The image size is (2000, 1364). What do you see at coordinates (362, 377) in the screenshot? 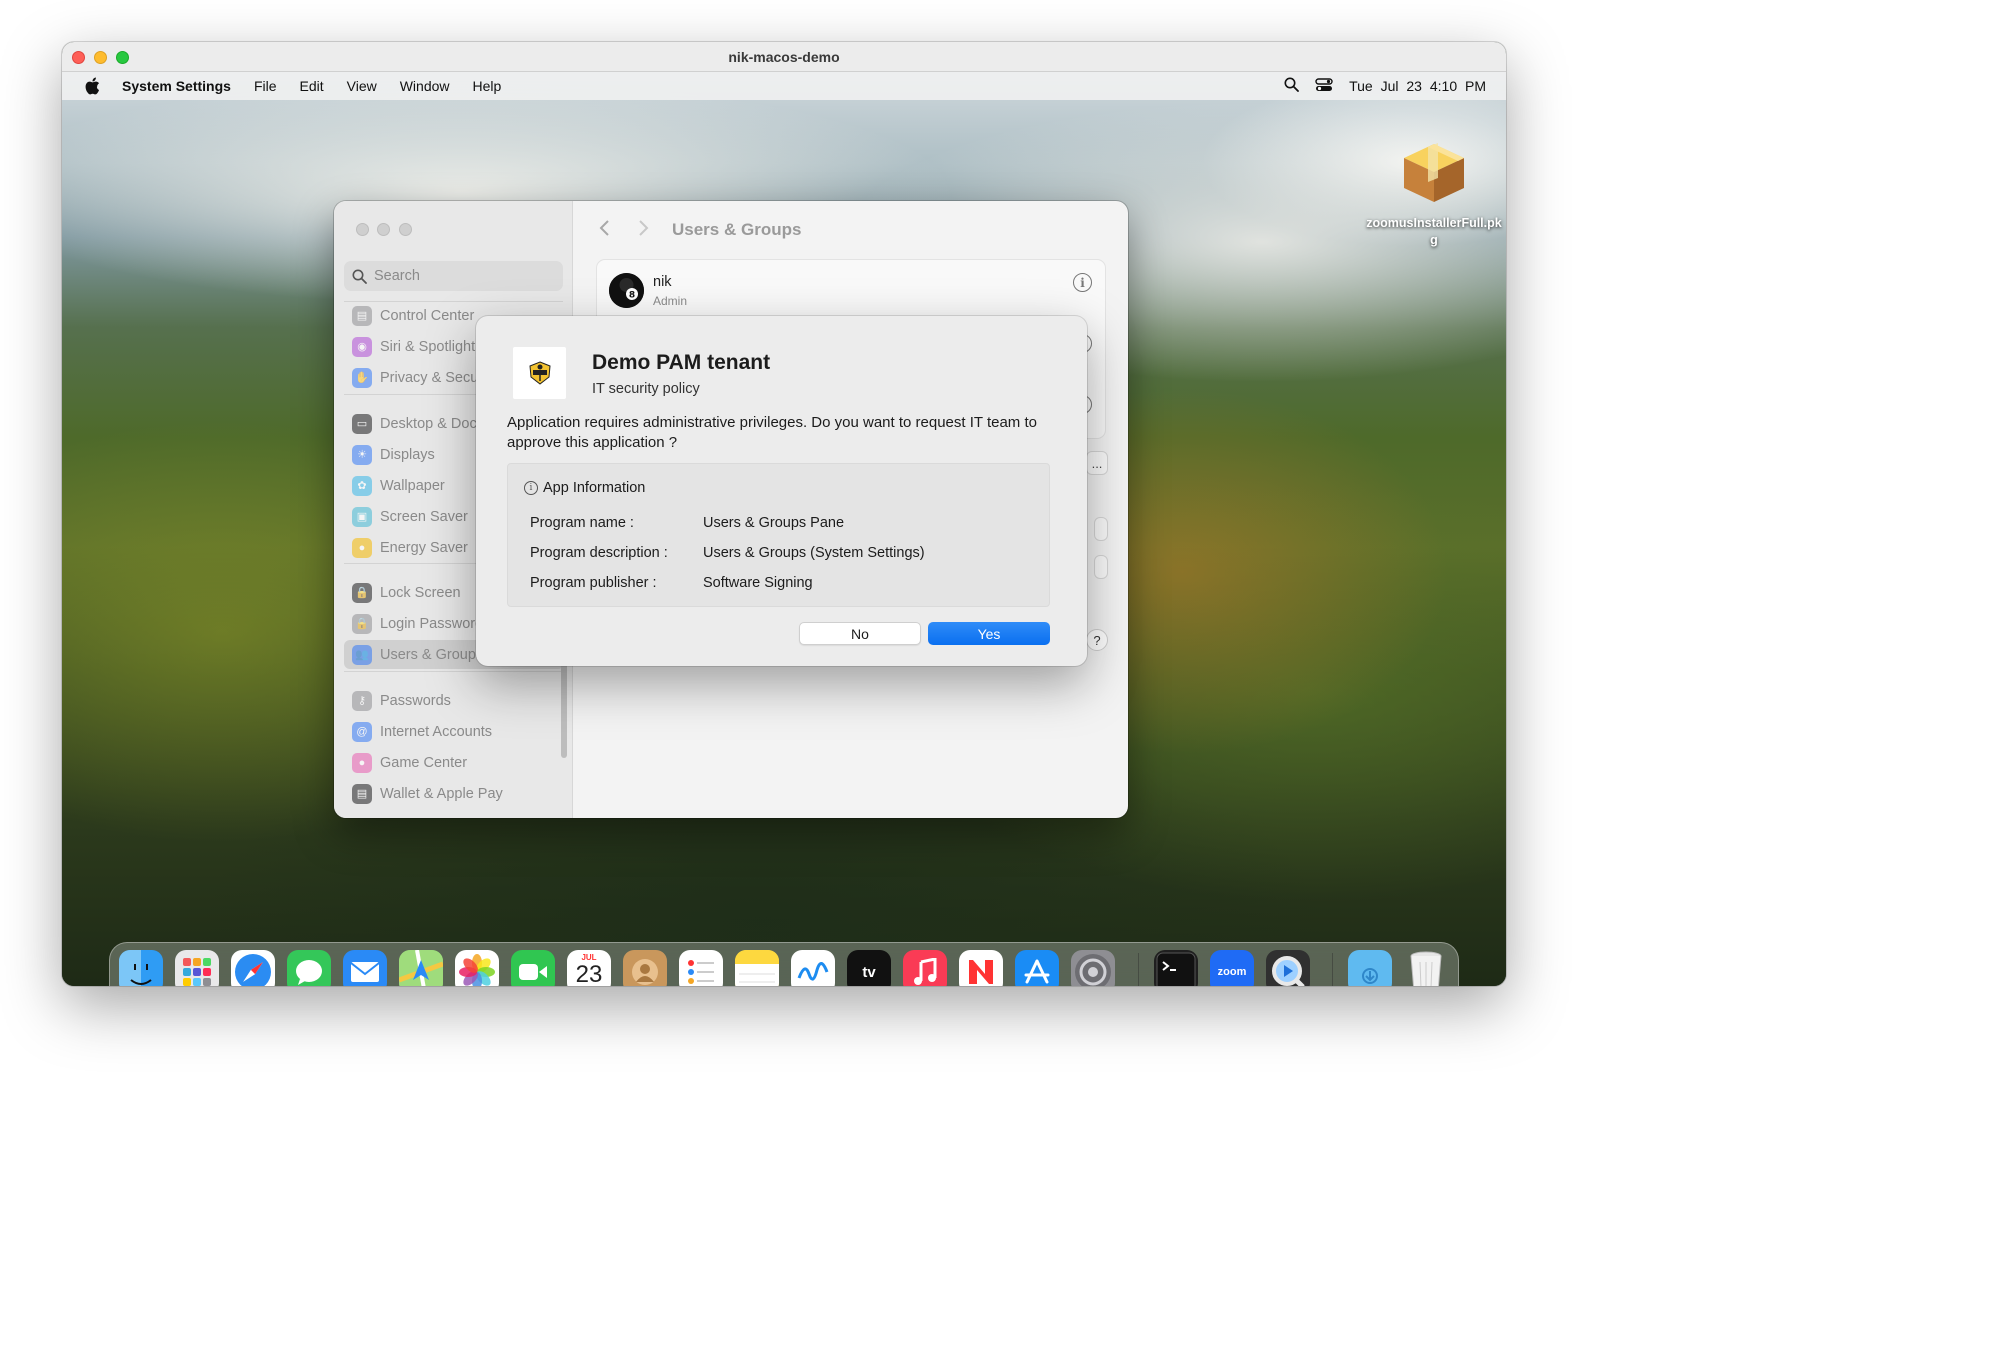
I see `hand-icon: ✋` at bounding box center [362, 377].